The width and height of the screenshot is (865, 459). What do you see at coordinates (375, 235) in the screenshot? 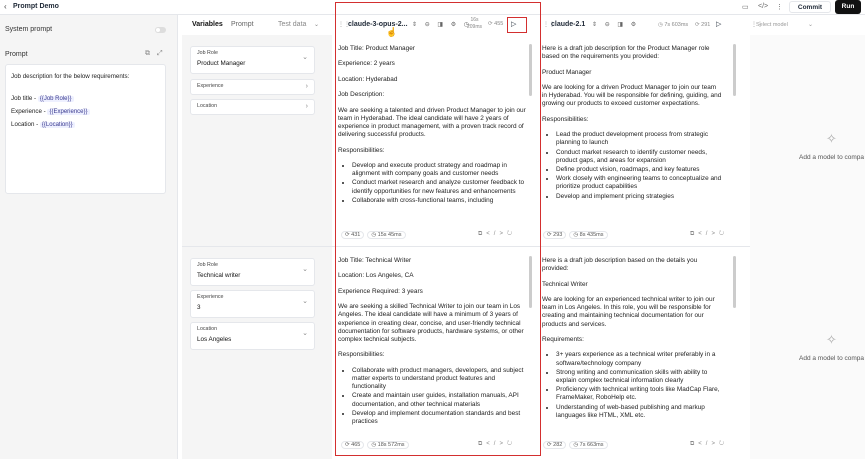
I see `response-stats: ⟳ 431 ◷ 15s 45ms` at bounding box center [375, 235].